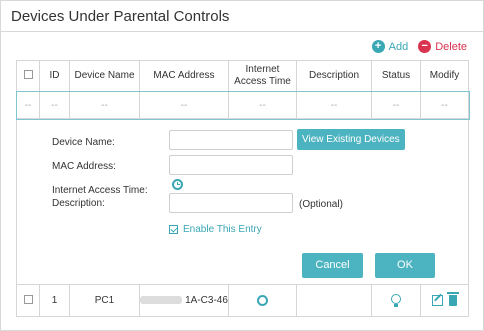 The height and width of the screenshot is (331, 484). I want to click on row-id: 1, so click(54, 300).